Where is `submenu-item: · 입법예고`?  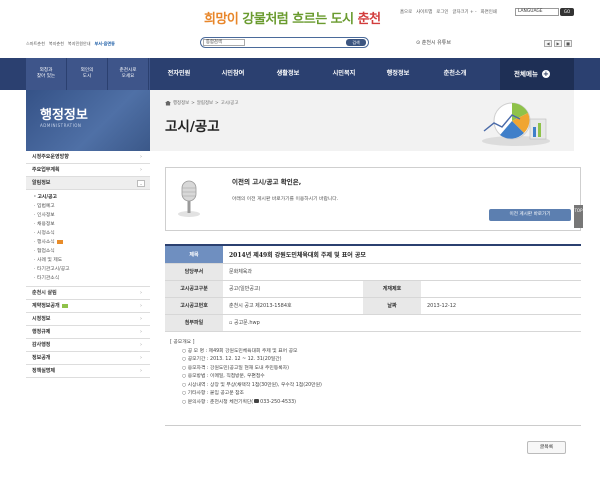
submenu-item: · 입법예고 is located at coordinates (92, 206).